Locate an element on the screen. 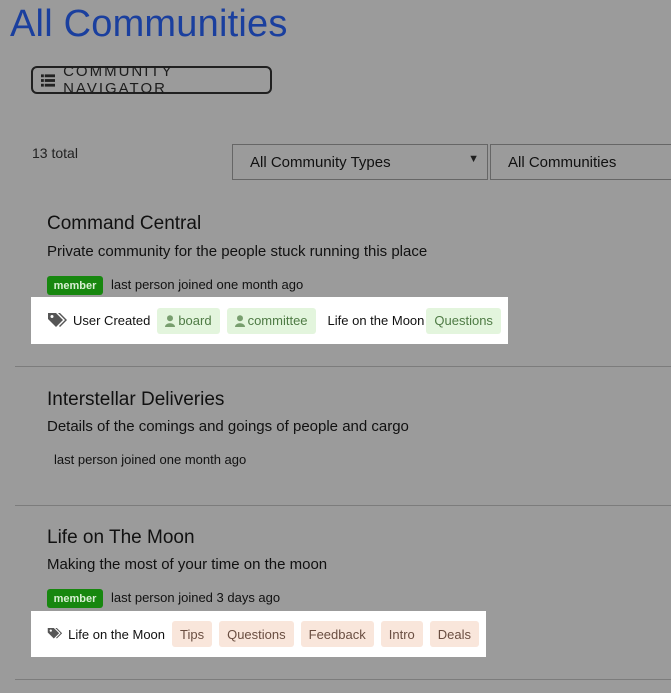 The height and width of the screenshot is (693, 671). community-scope-select: All Communities is located at coordinates (580, 162).